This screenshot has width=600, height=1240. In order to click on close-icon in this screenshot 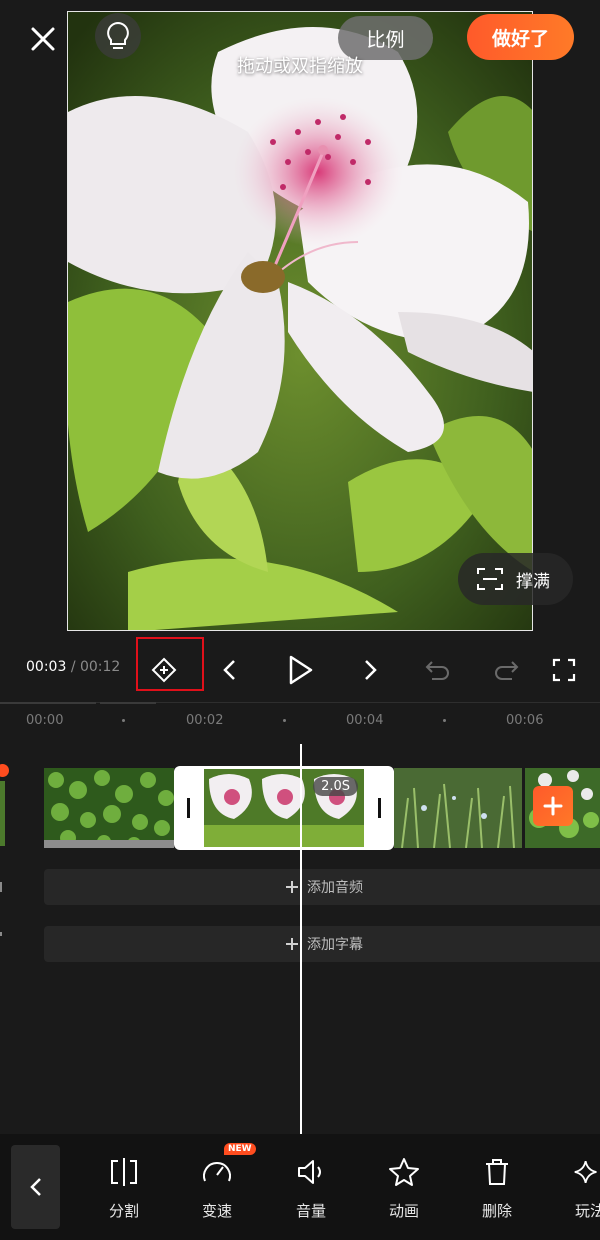, I will do `click(43, 39)`.